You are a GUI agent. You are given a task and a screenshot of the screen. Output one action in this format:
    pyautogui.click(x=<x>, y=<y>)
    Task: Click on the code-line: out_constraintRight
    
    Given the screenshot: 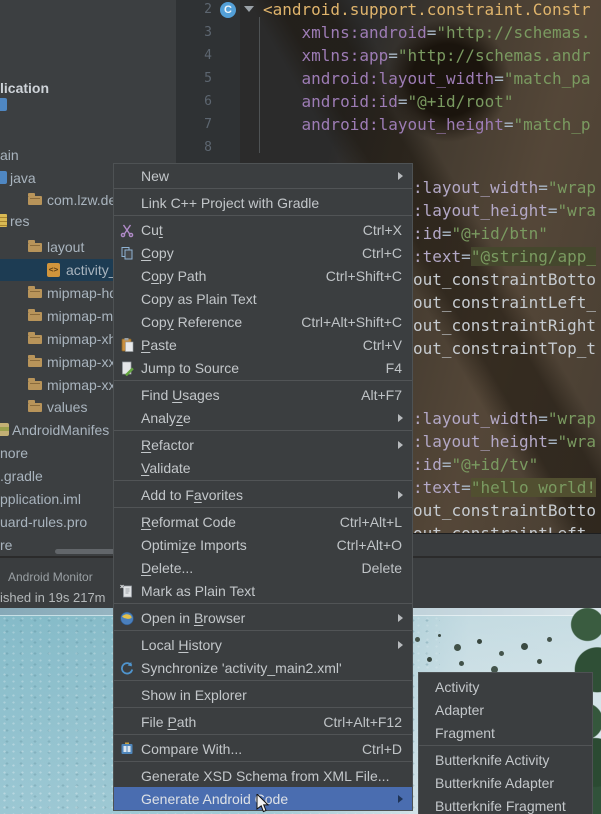 What is the action you would take?
    pyautogui.click(x=504, y=325)
    